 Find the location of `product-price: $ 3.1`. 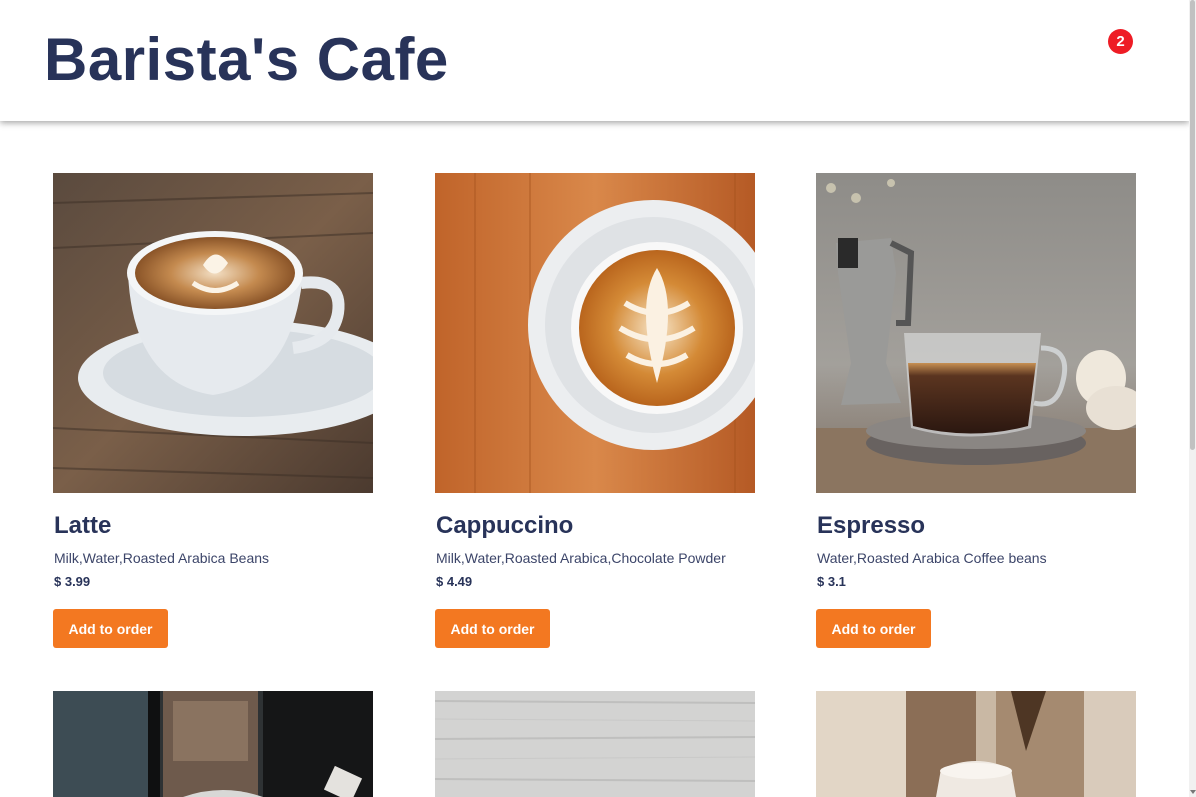

product-price: $ 3.1 is located at coordinates (831, 581).